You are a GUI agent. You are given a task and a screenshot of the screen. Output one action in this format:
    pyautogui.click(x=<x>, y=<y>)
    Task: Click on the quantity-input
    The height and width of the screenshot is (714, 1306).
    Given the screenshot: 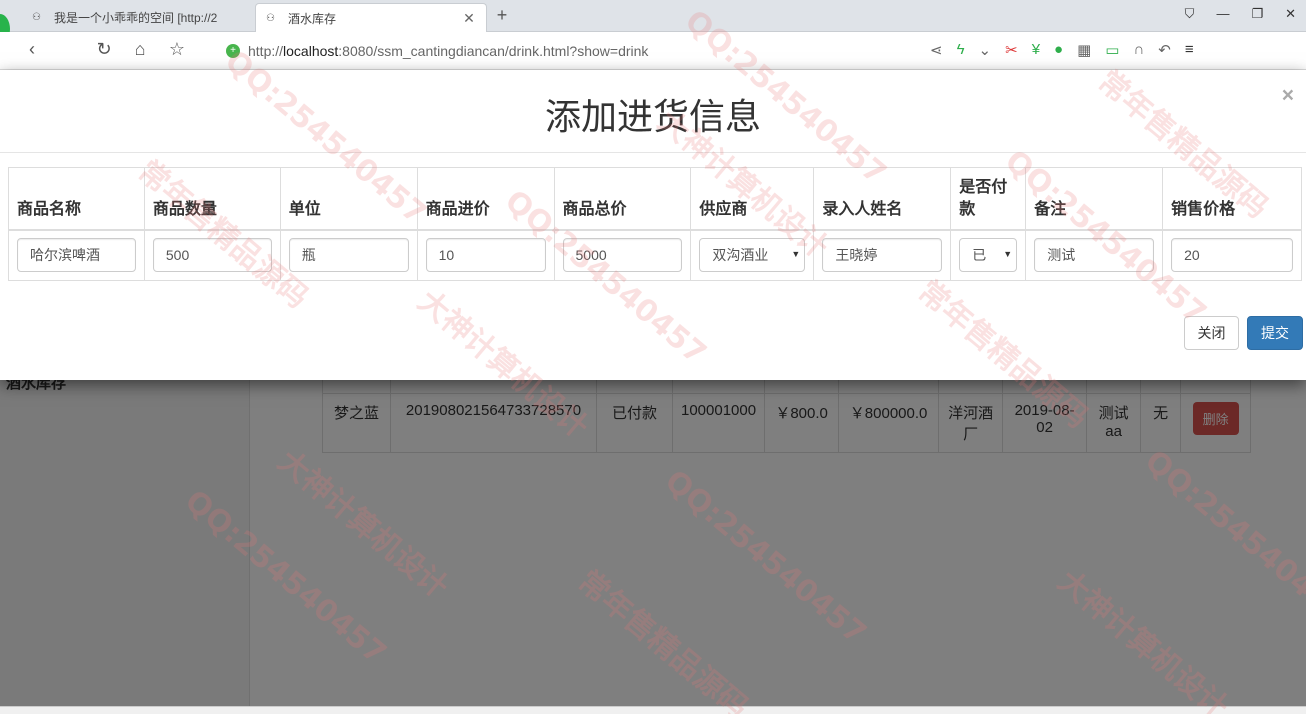 What is the action you would take?
    pyautogui.click(x=212, y=255)
    